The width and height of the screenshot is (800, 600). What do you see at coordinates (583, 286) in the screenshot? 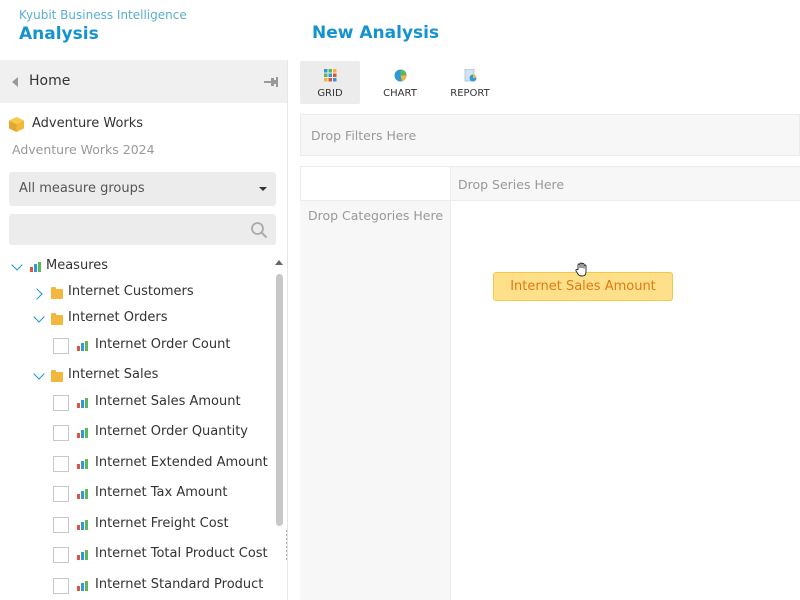
I see `dragged-measure-label: Internet Sales Amount` at bounding box center [583, 286].